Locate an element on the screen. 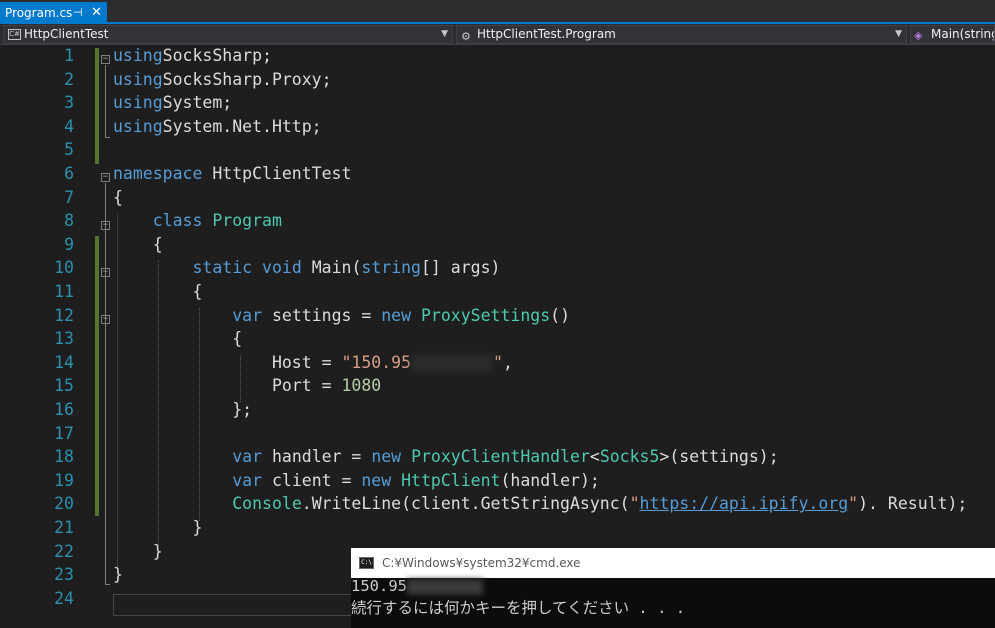 This screenshot has height=628, width=995. glyph-margin is located at coordinates (11, 337).